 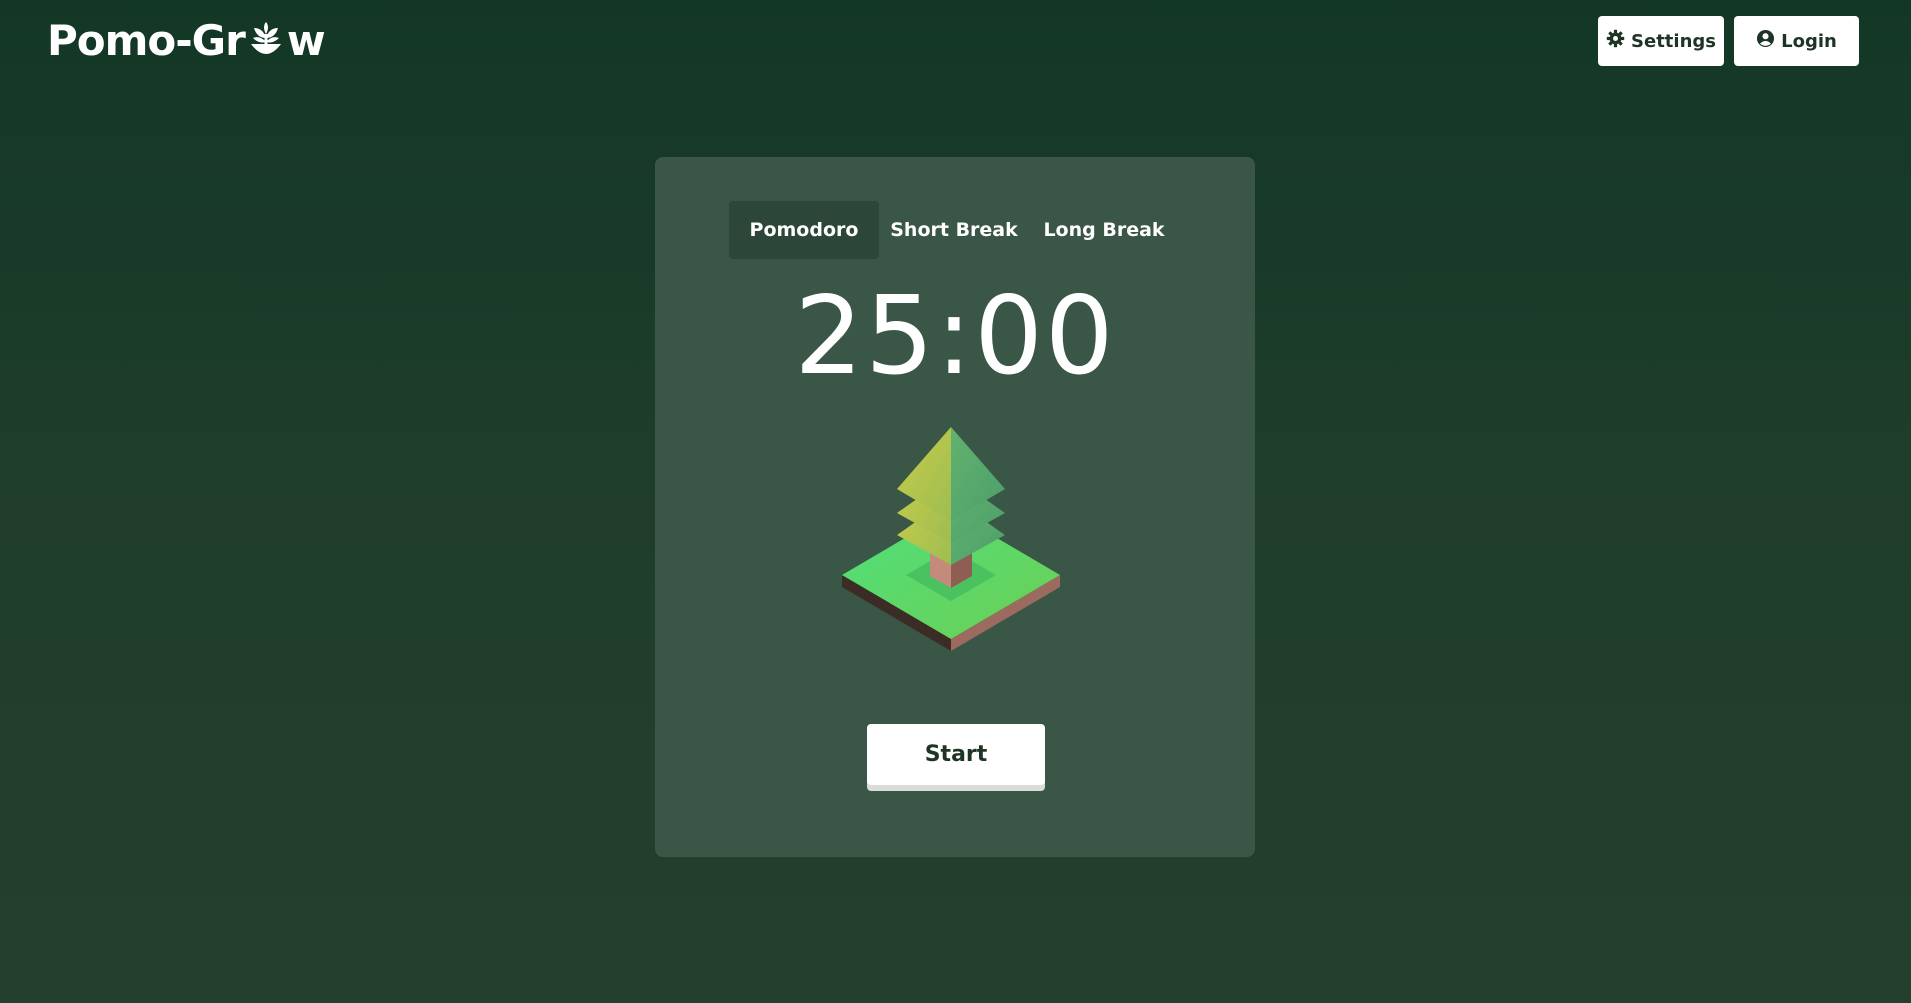 I want to click on user-circle-icon, so click(x=1765, y=41).